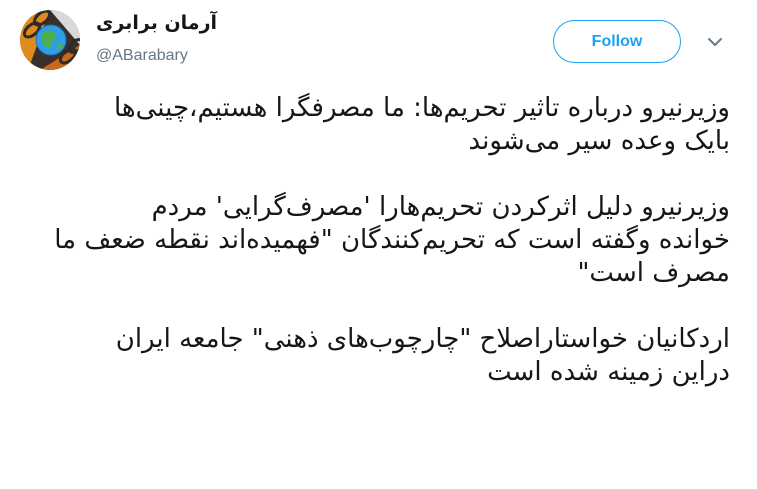 The width and height of the screenshot is (757, 489). I want to click on follow-button: Follow, so click(617, 41).